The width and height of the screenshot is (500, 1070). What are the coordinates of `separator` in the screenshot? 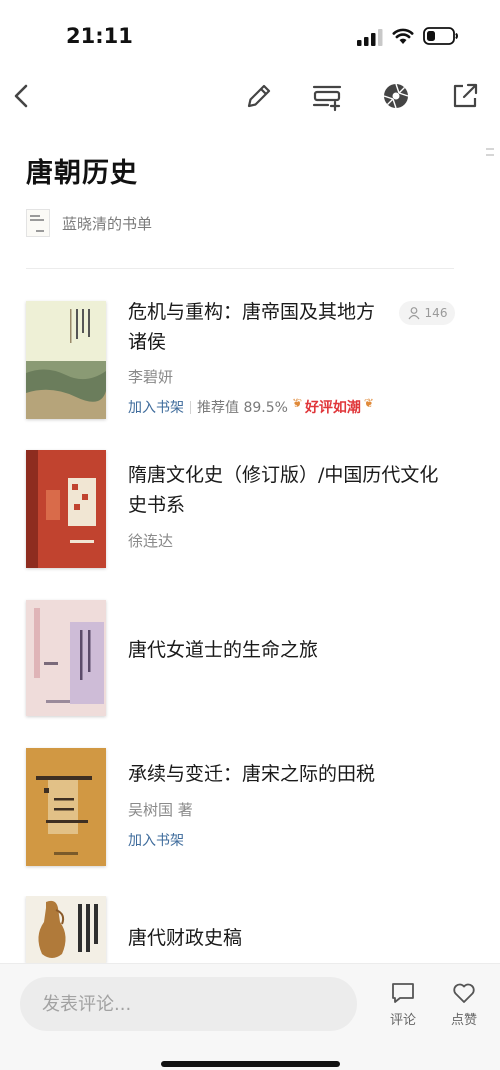 It's located at (190, 407).